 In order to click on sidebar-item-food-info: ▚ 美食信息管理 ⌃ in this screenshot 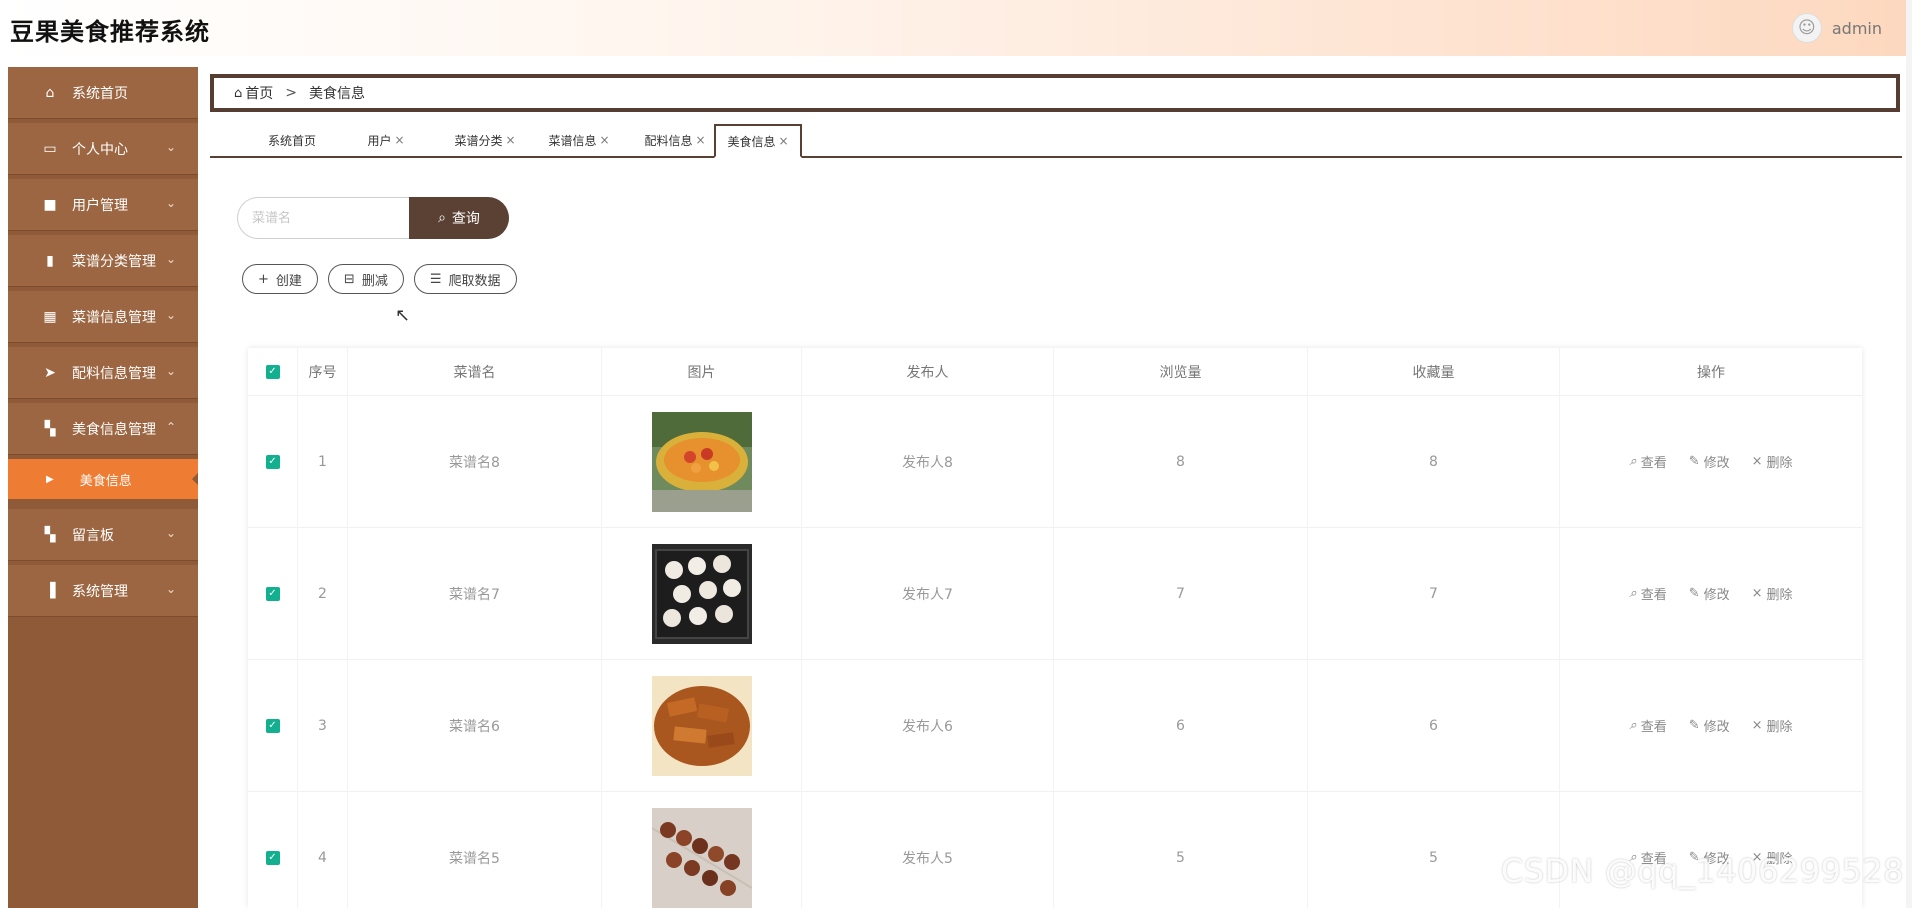, I will do `click(103, 429)`.